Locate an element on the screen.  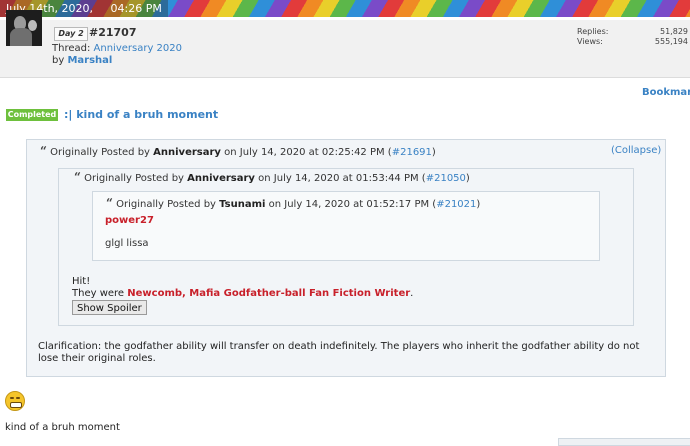
replies-label: Replies: is located at coordinates (593, 31).